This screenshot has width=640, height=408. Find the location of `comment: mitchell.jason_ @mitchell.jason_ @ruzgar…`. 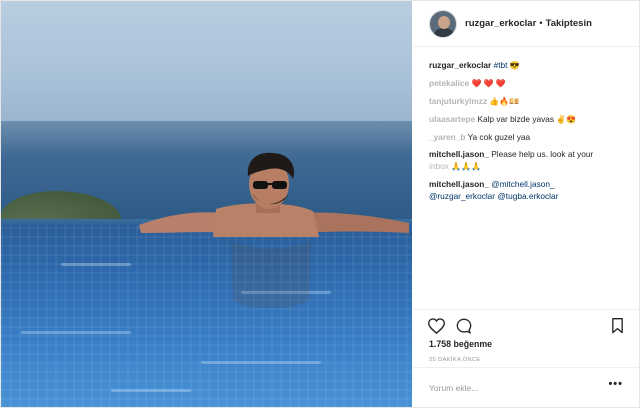

comment: mitchell.jason_ @mitchell.jason_ @ruzgar… is located at coordinates (529, 190).